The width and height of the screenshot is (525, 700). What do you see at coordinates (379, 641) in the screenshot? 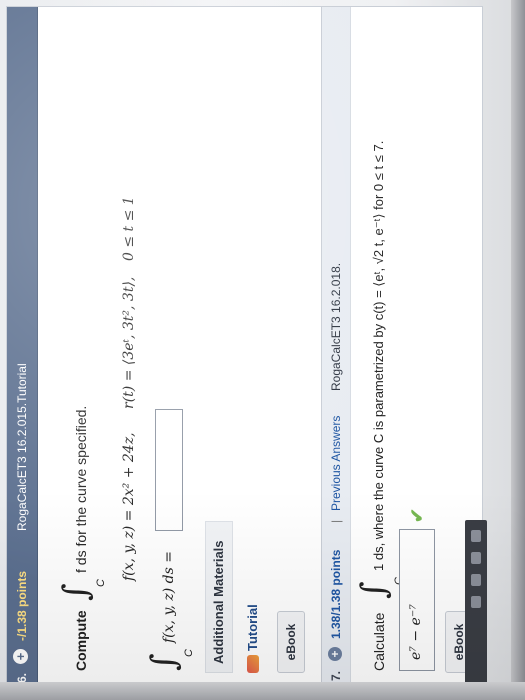
I see `calculate-label: Calculate` at bounding box center [379, 641].